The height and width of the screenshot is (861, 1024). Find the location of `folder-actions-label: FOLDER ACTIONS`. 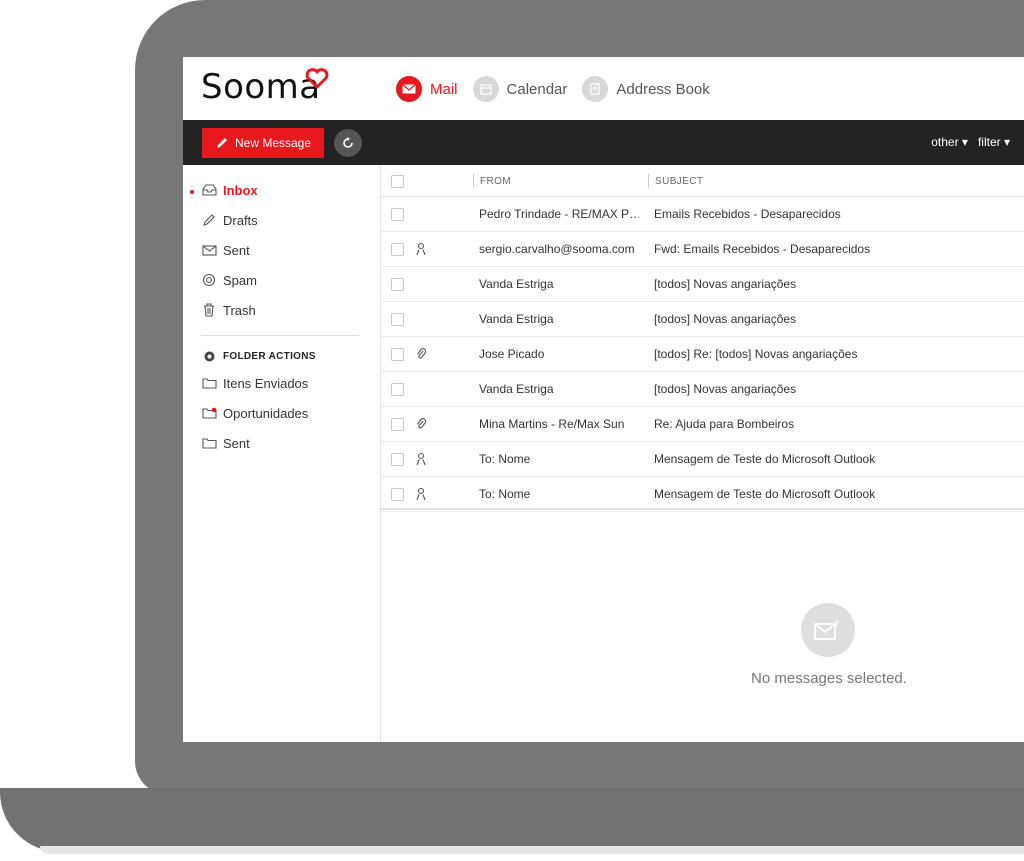

folder-actions-label: FOLDER ACTIONS is located at coordinates (269, 356).